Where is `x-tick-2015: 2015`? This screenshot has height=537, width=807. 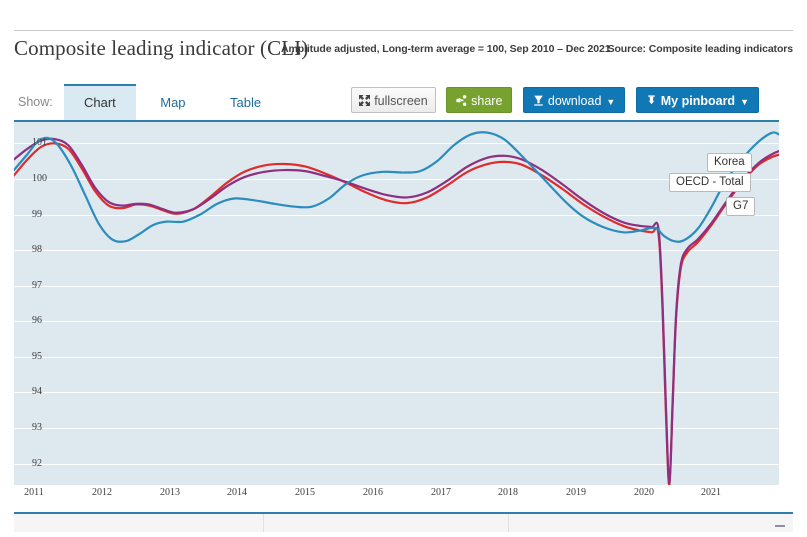
x-tick-2015: 2015 is located at coordinates (305, 492).